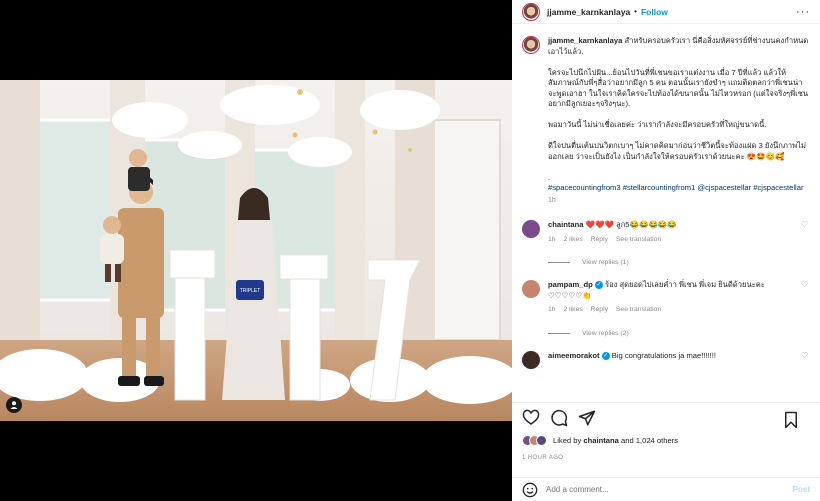  I want to click on author-avatar, so click(531, 11).